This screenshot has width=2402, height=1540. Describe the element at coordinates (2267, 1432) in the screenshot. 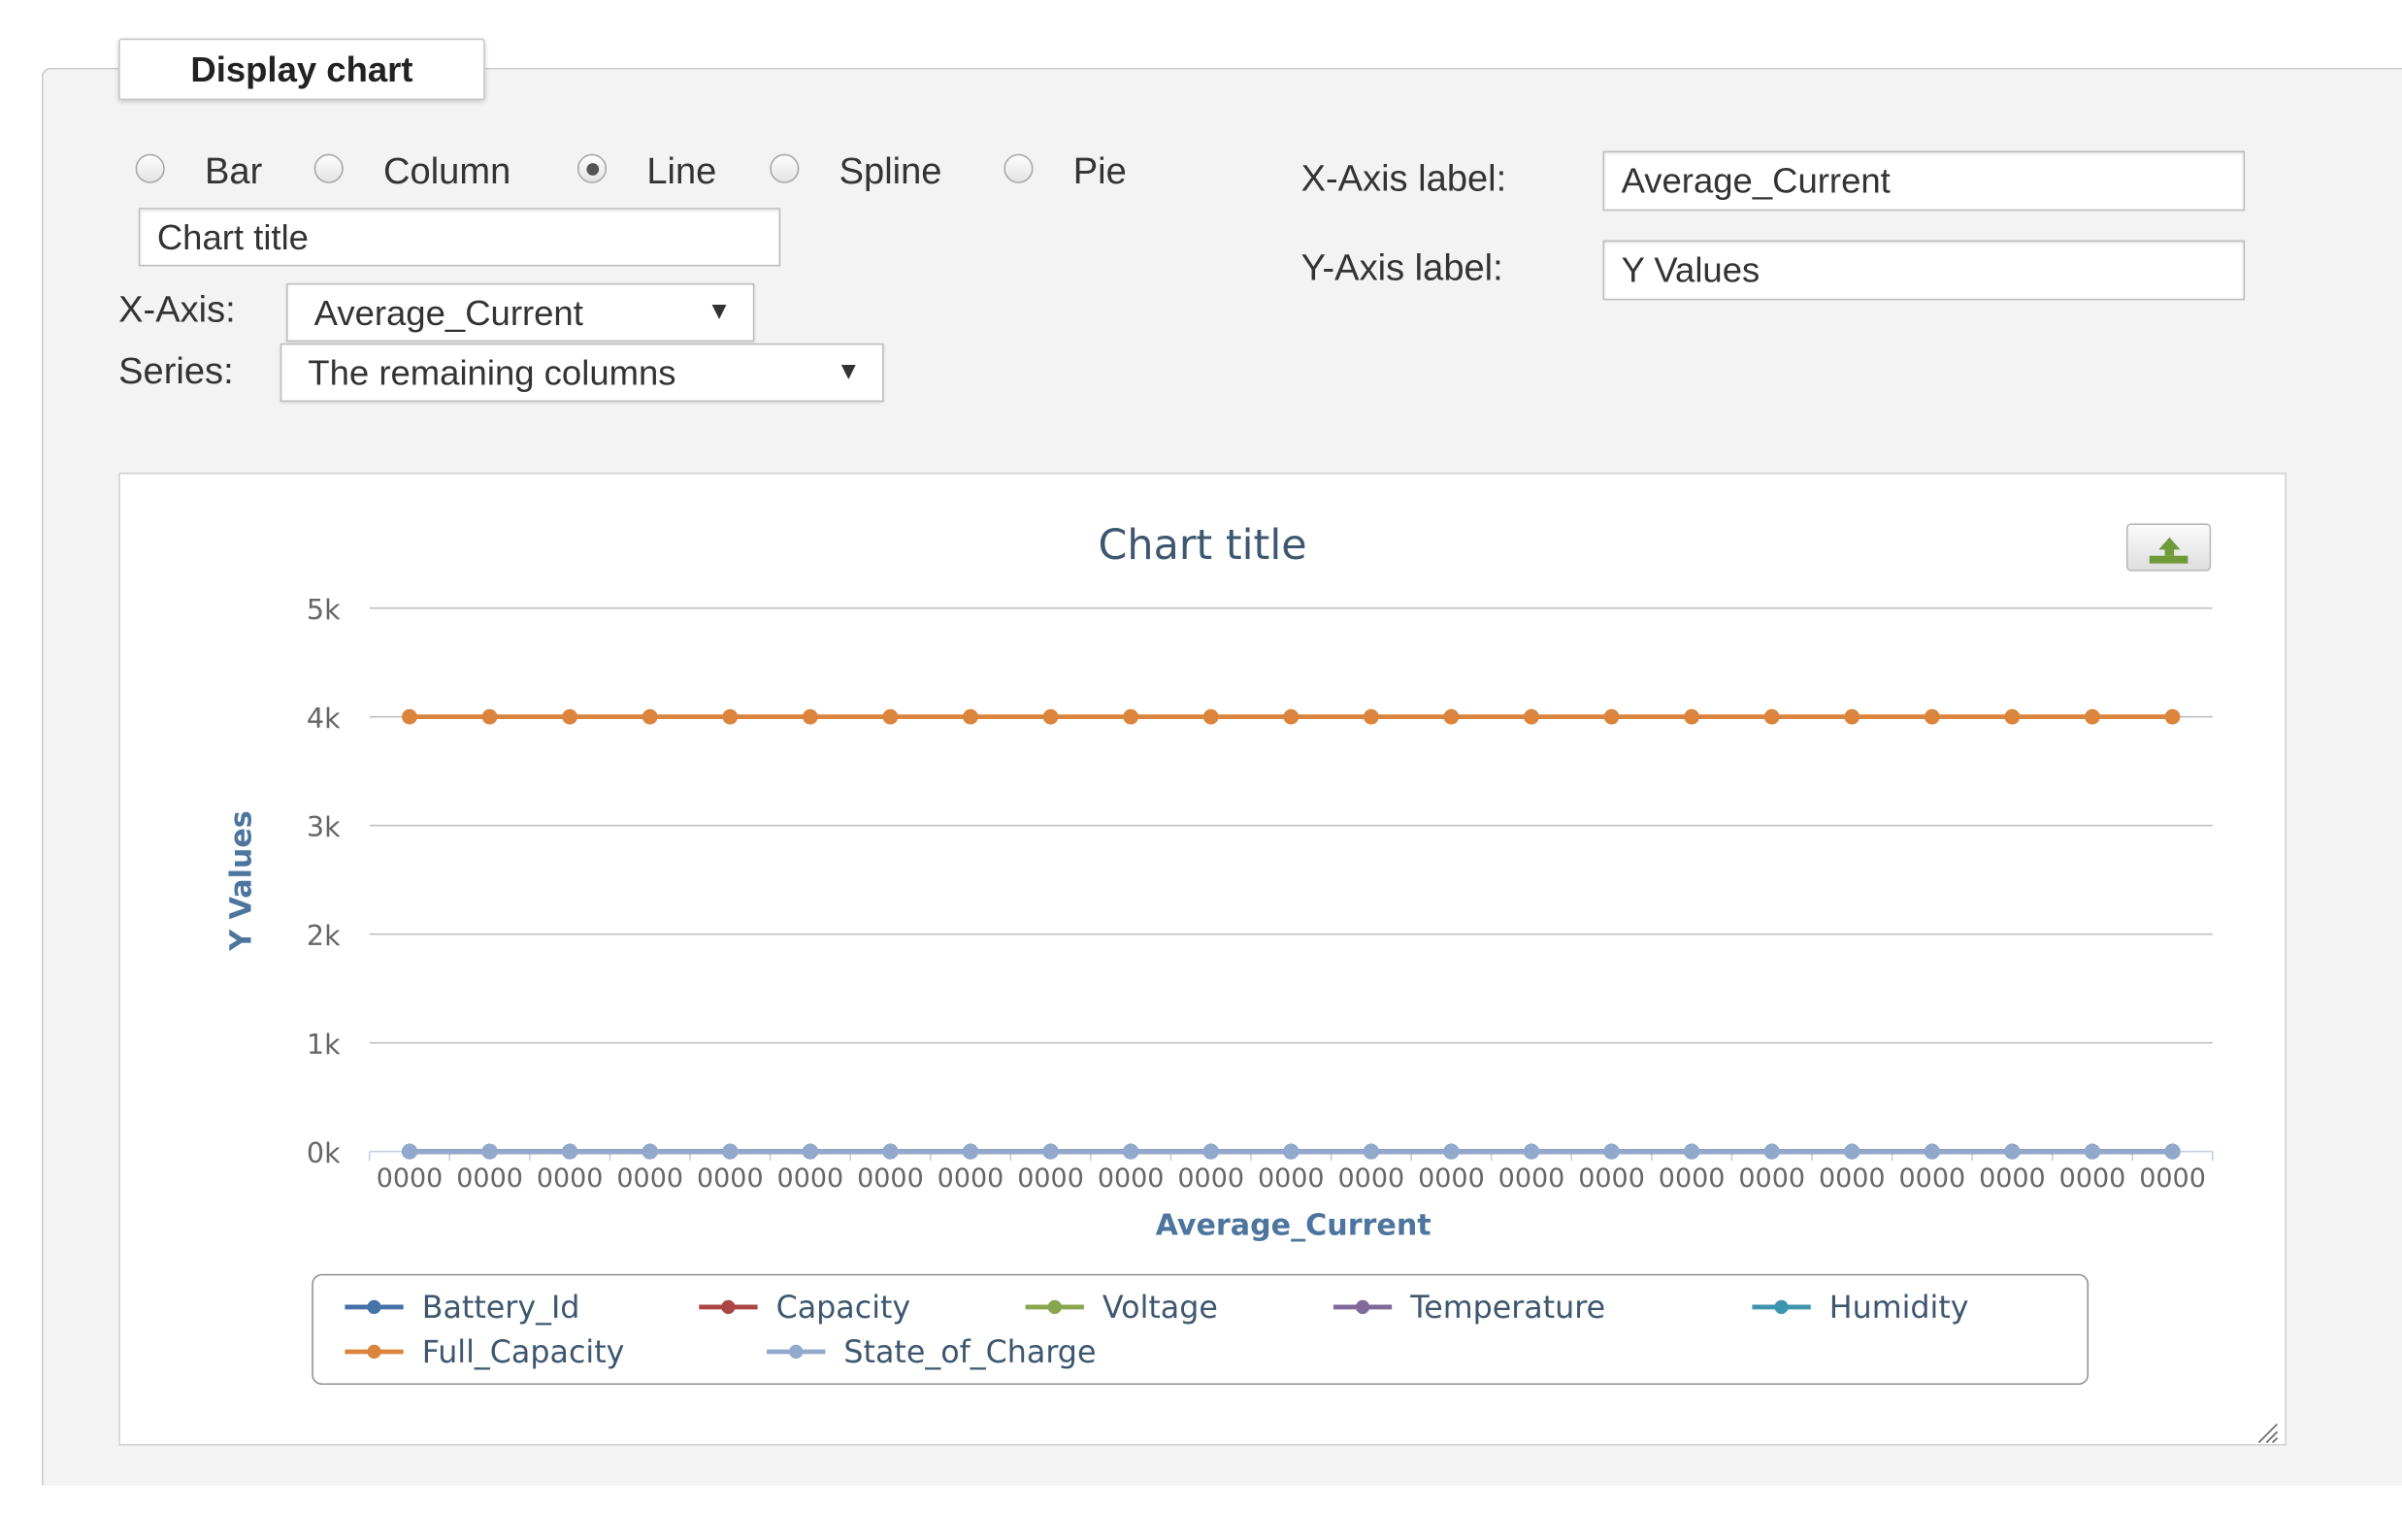

I see `resize-grip` at that location.